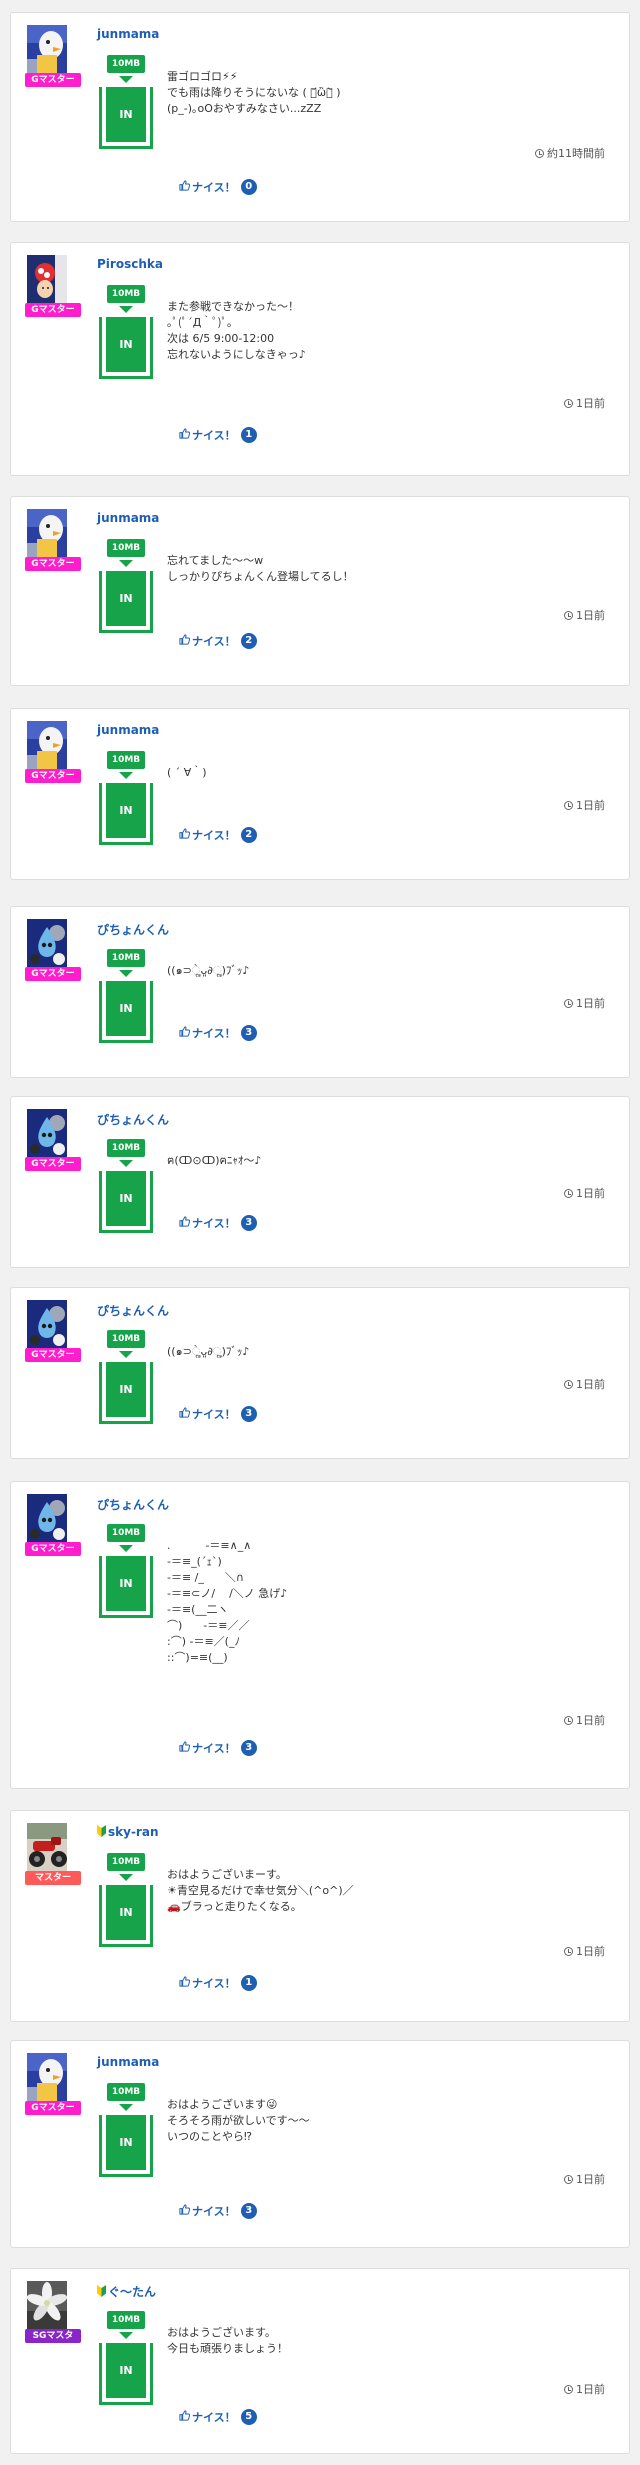 Image resolution: width=640 pixels, height=2465 pixels. Describe the element at coordinates (133, 1832) in the screenshot. I see `username-text: sky-ran` at that location.